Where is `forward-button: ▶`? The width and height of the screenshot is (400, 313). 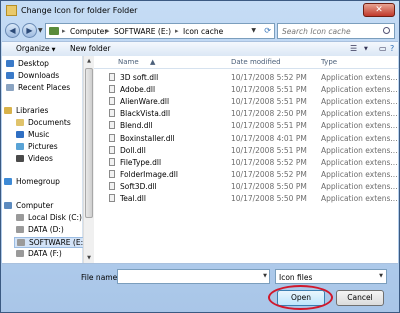
forward-button: ▶ is located at coordinates (29, 30).